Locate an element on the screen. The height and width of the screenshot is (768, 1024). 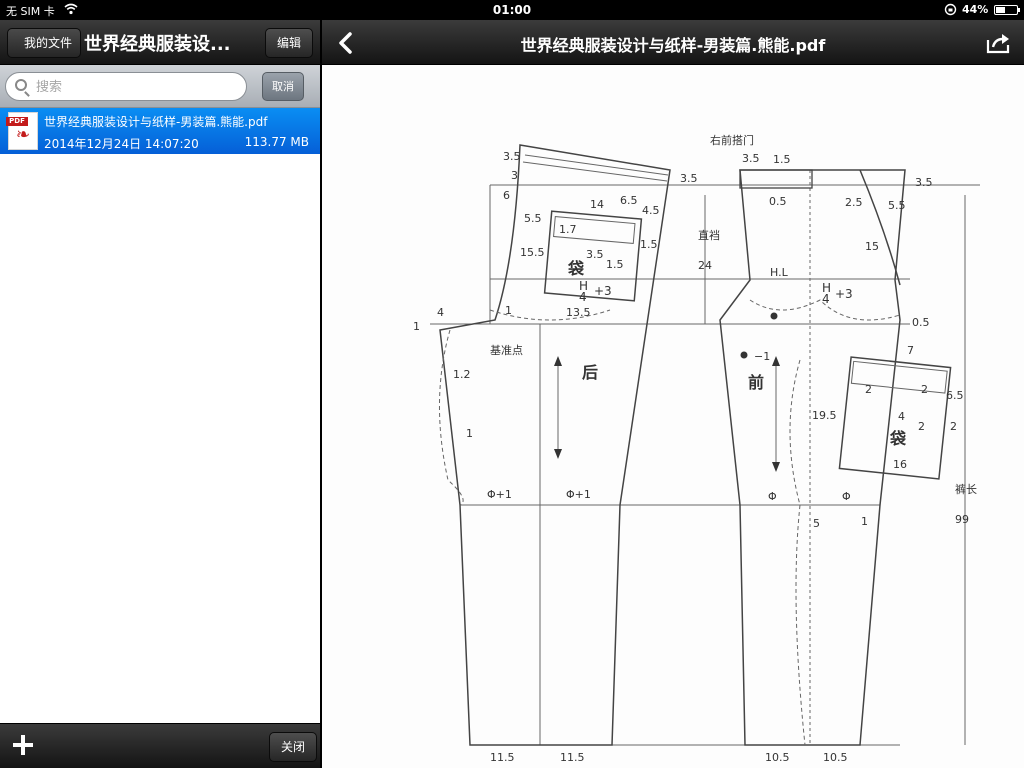
crotch-label: 直裆 is located at coordinates (709, 235).